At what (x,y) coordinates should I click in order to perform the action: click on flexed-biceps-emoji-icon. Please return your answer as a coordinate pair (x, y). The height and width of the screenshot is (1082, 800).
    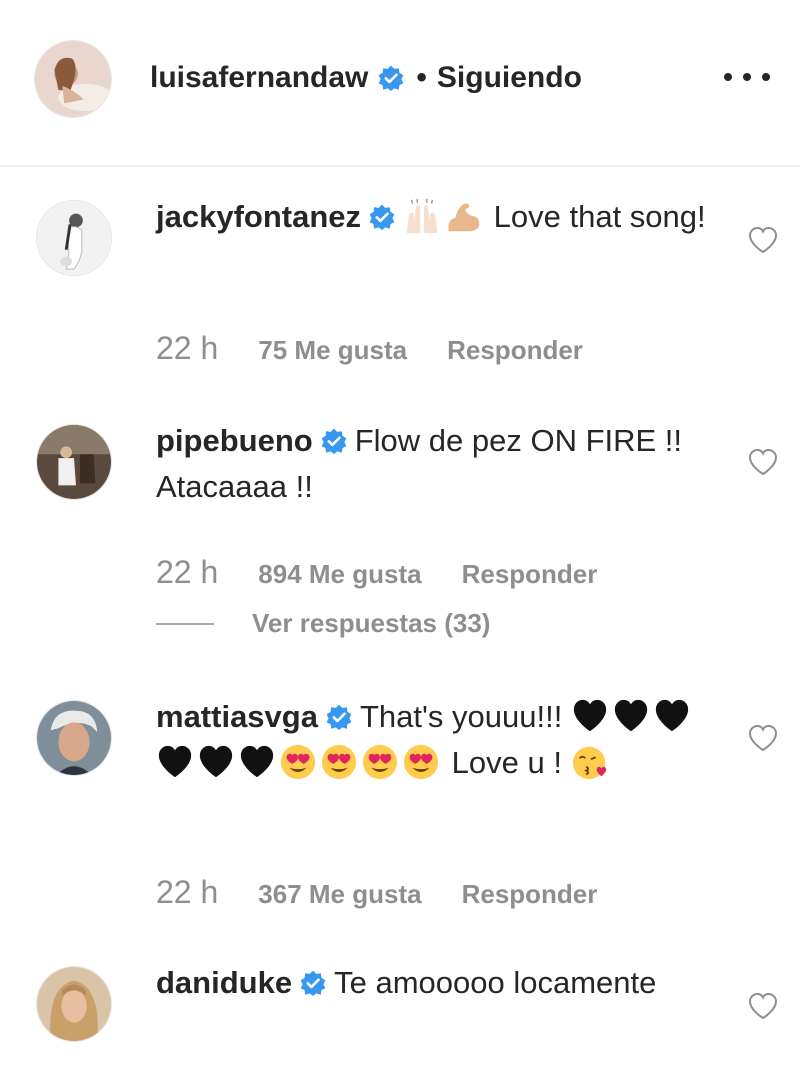
    Looking at the image, I should click on (463, 216).